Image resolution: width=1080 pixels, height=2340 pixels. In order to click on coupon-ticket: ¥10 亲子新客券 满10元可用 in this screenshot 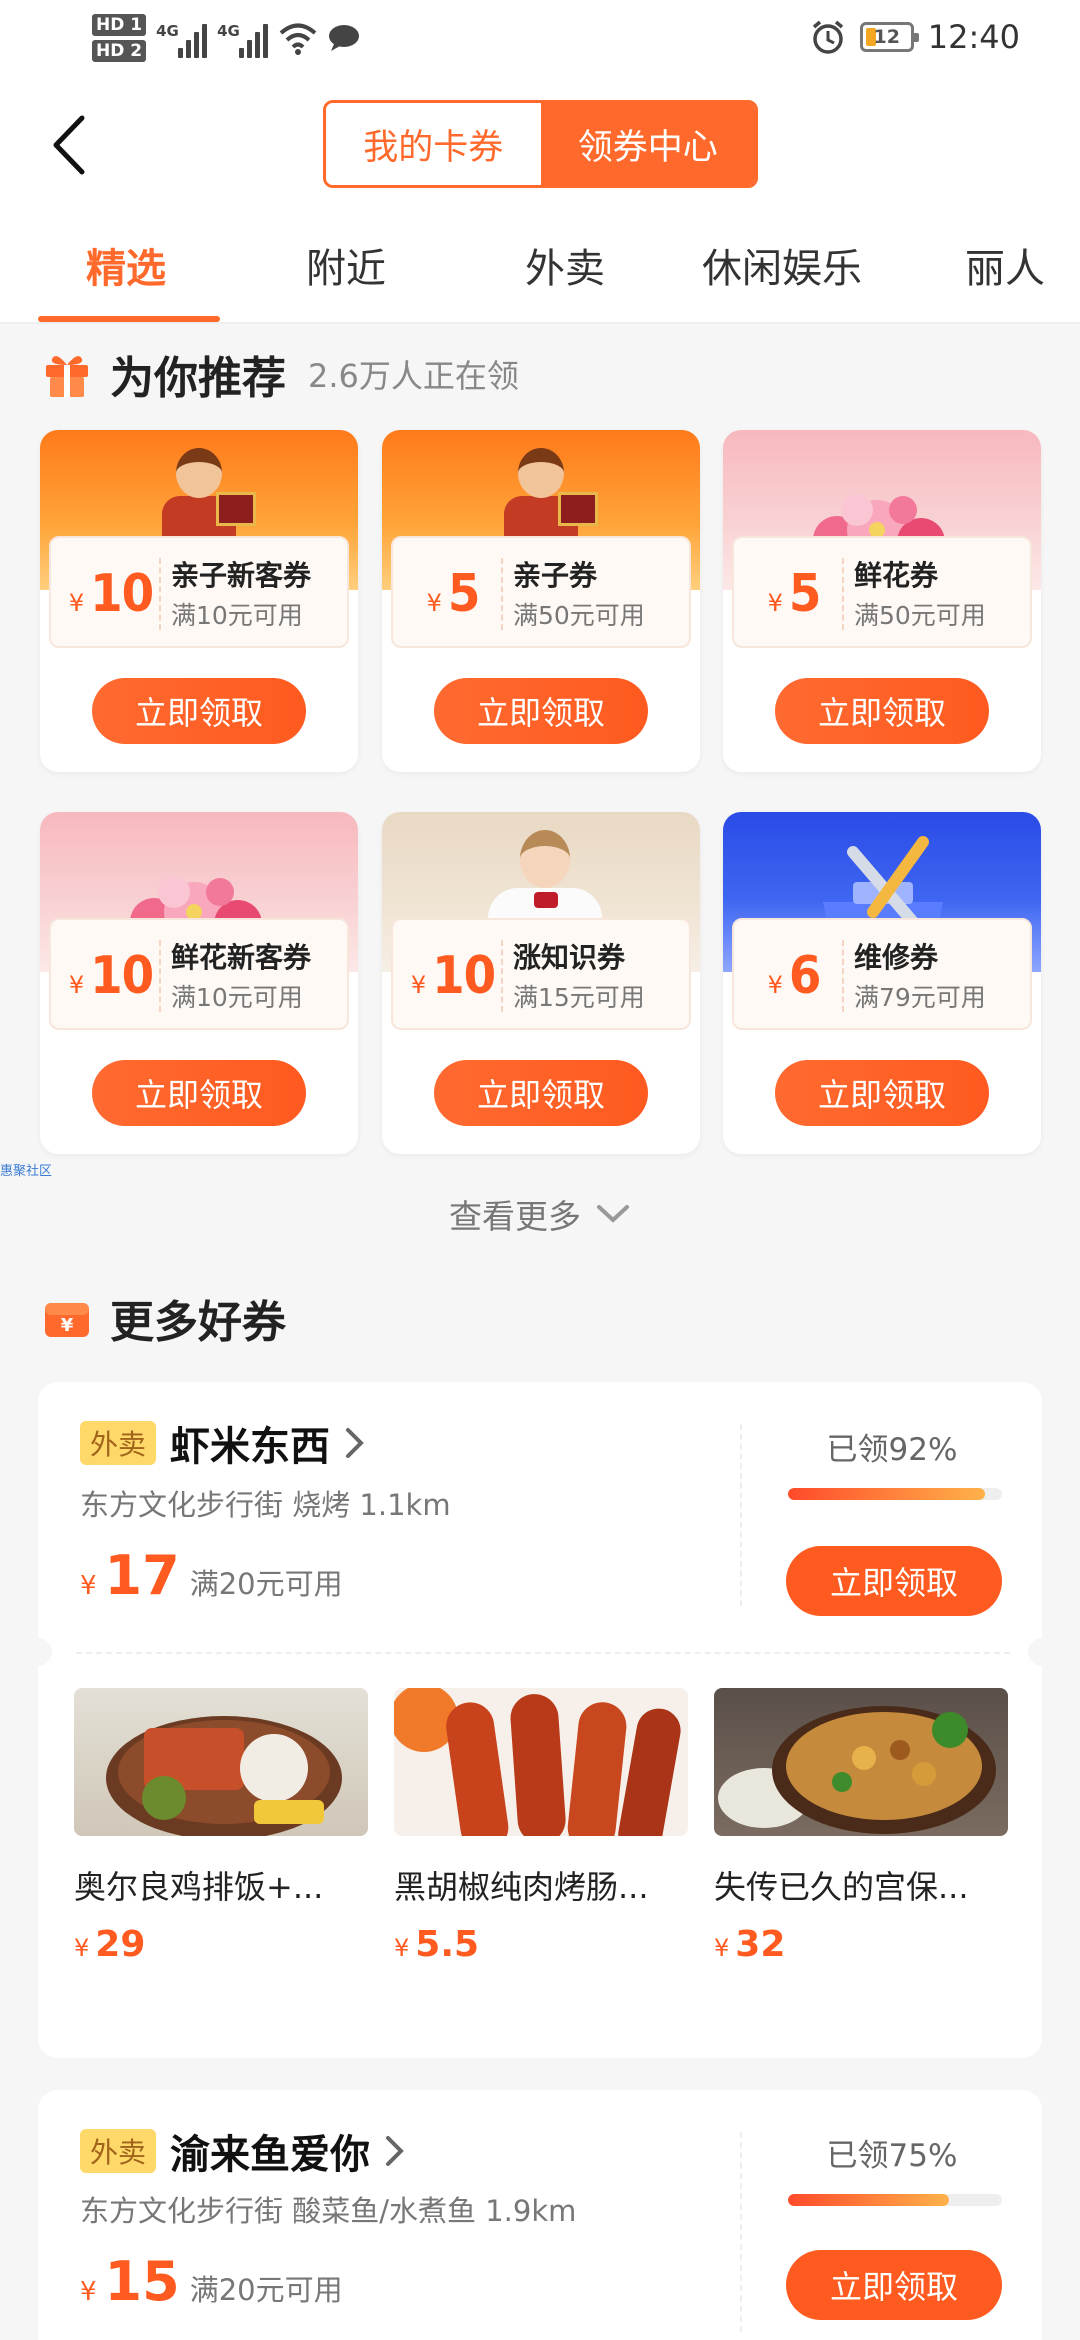, I will do `click(199, 592)`.